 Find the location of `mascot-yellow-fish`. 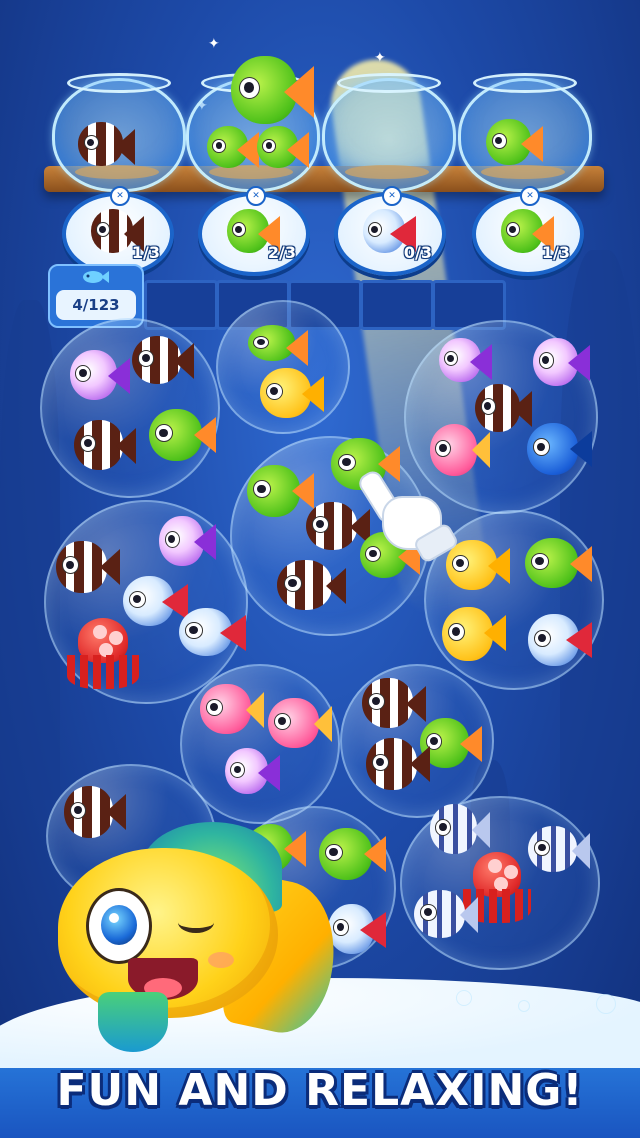

mascot-yellow-fish is located at coordinates (203, 937).